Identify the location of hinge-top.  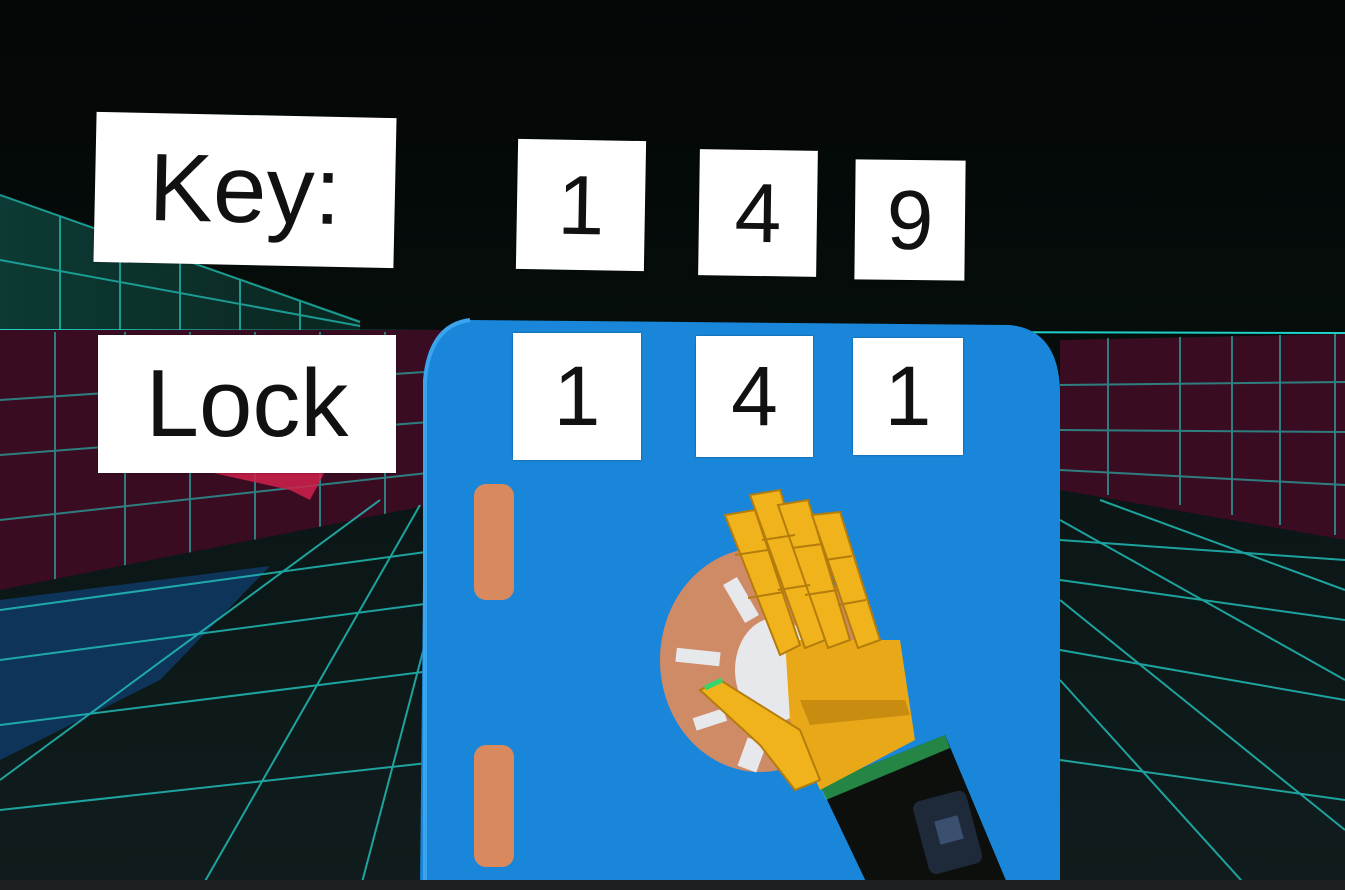
(494, 542).